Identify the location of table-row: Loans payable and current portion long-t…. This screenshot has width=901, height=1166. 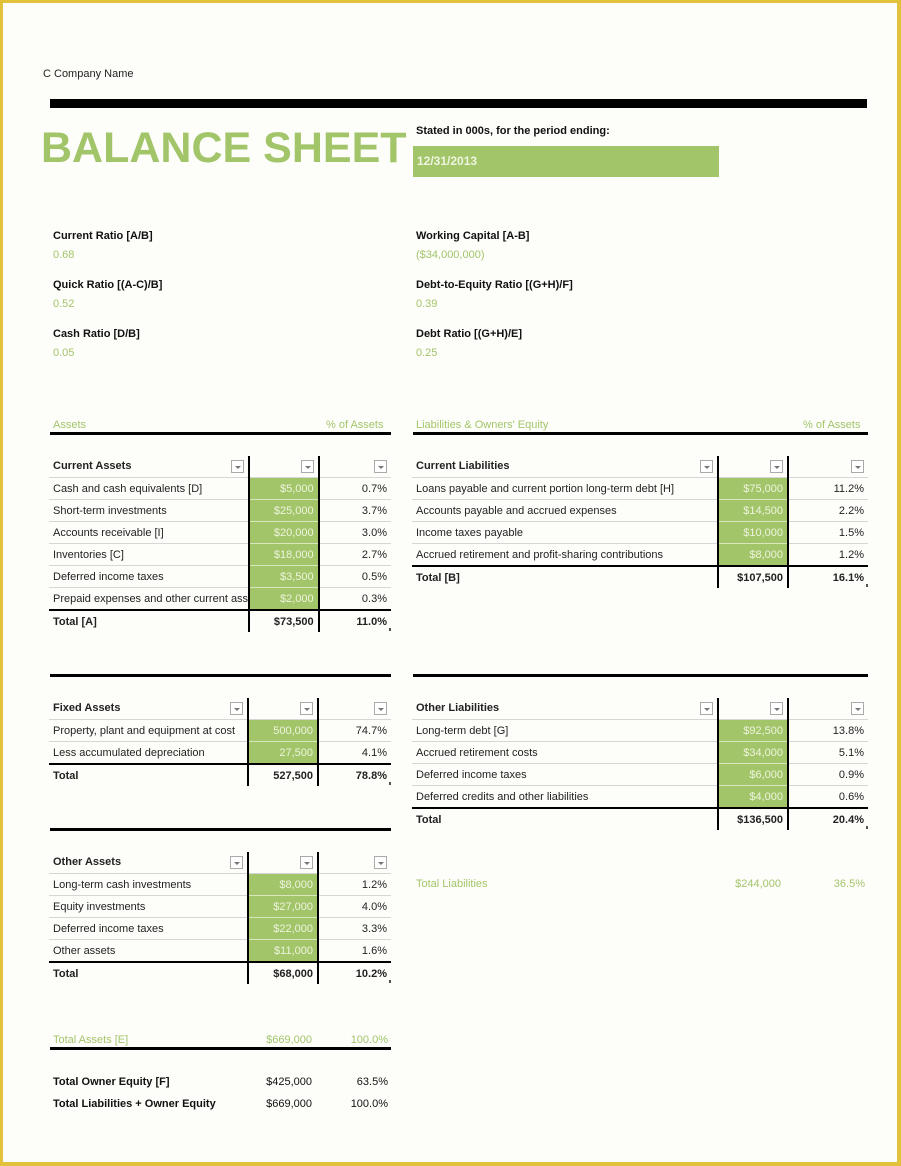
(640, 488).